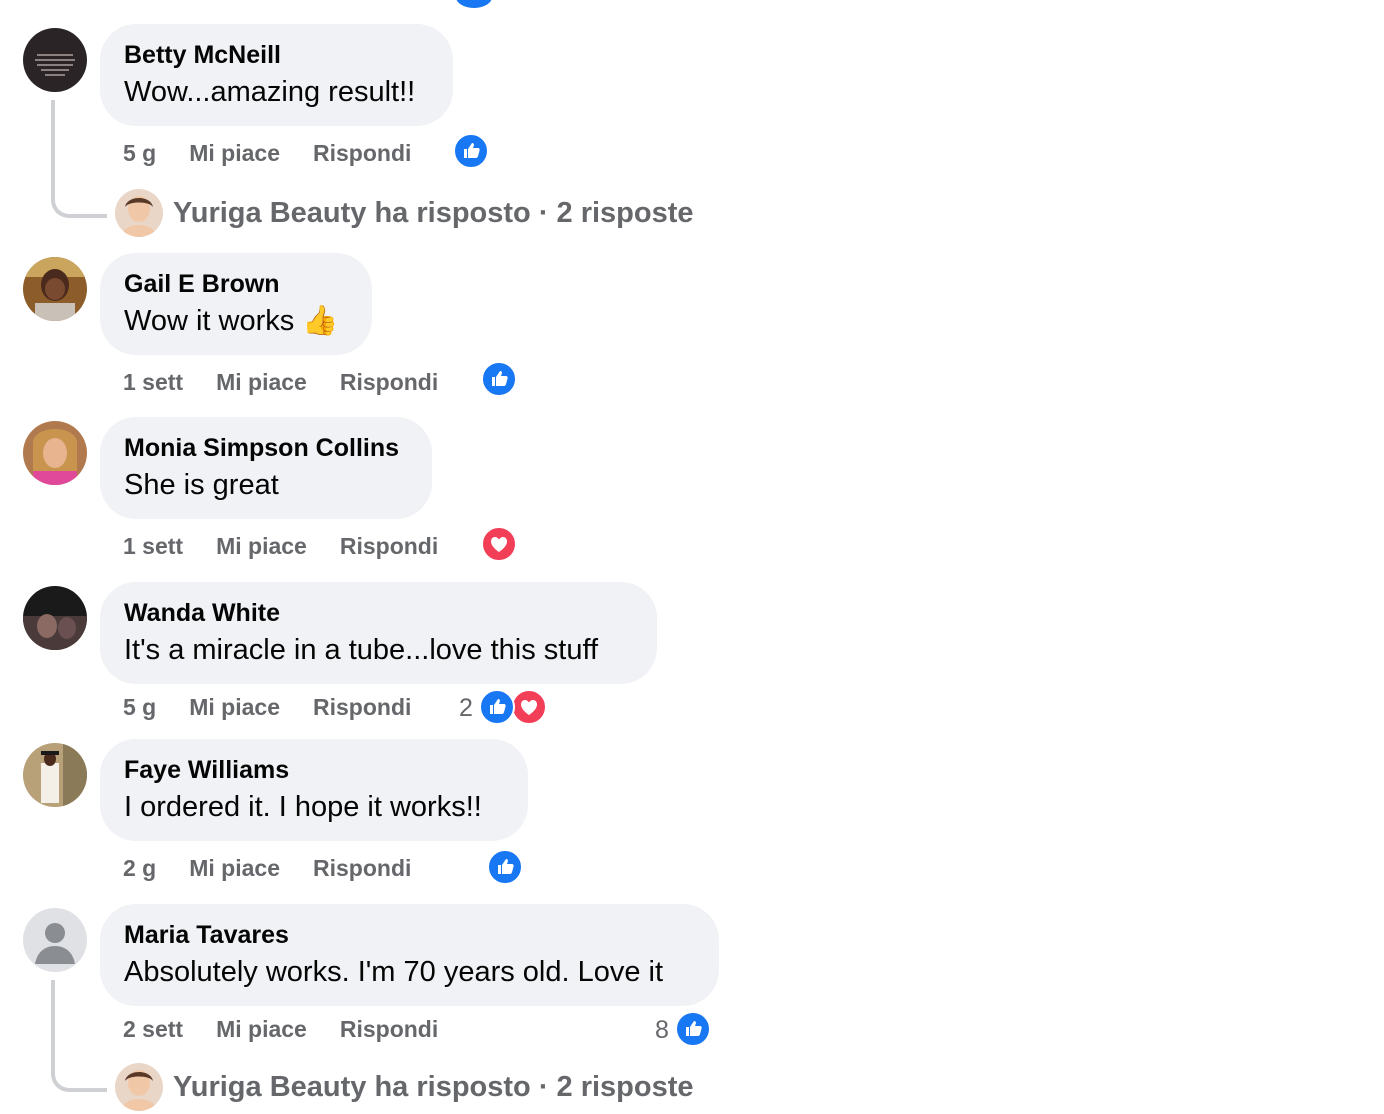 Image resolution: width=1384 pixels, height=1114 pixels. What do you see at coordinates (231, 321) in the screenshot?
I see `comment-text: Wow it works 👍` at bounding box center [231, 321].